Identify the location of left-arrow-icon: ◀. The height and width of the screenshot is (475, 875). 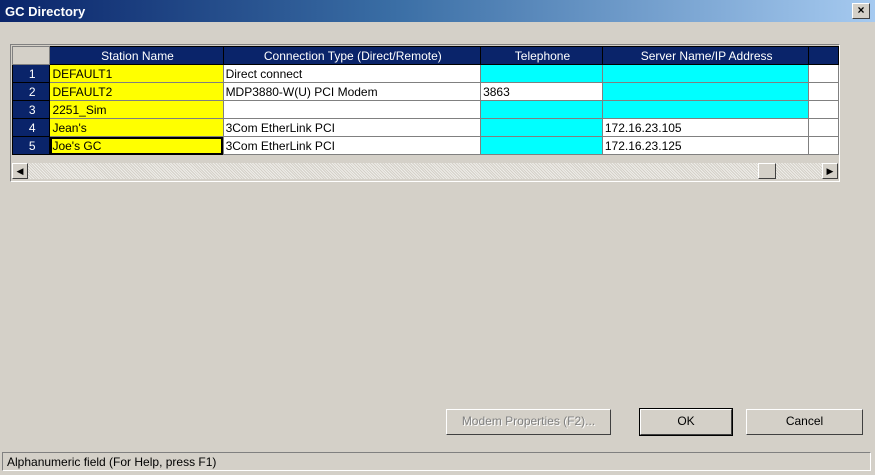
(20, 171).